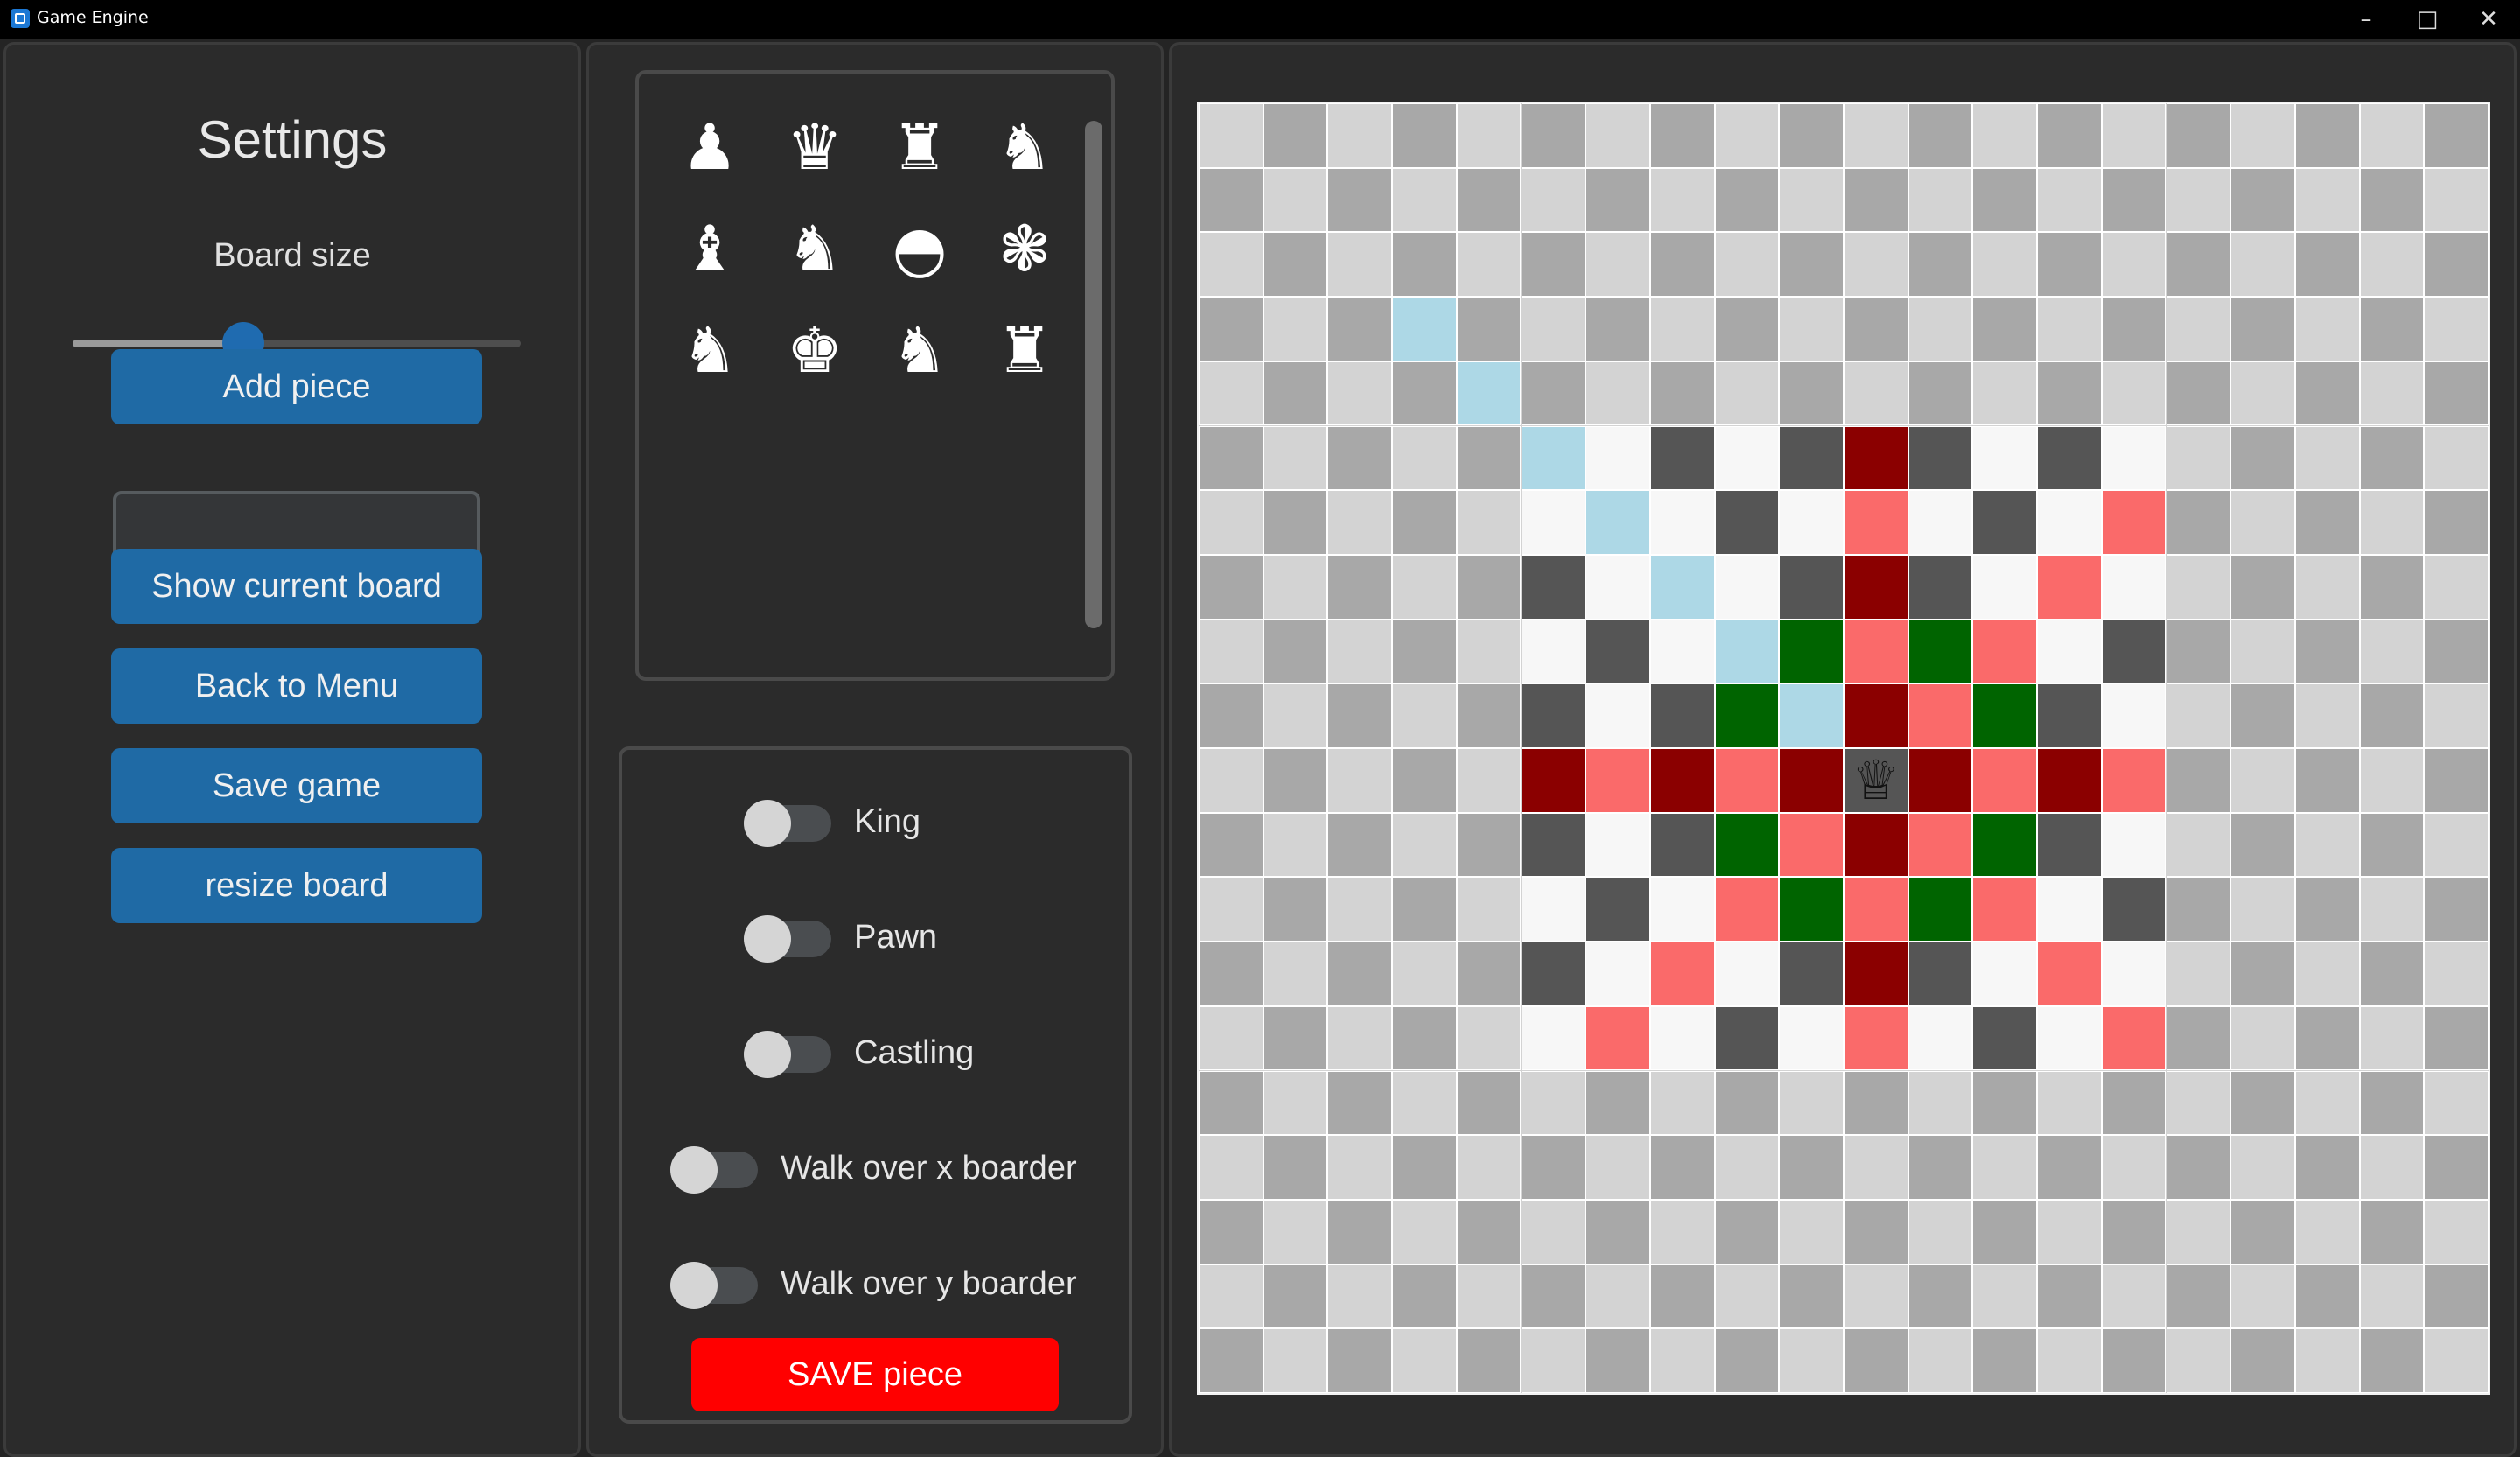 The width and height of the screenshot is (2520, 1457). I want to click on piece-pawn-icon: ♟, so click(710, 147).